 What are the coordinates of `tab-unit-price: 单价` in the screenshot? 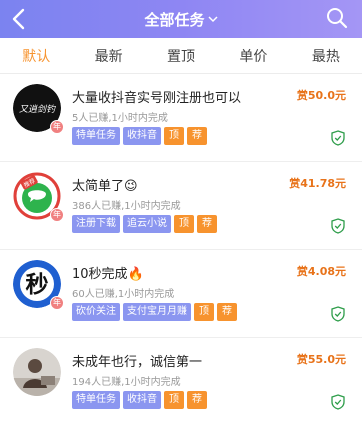 It's located at (253, 55).